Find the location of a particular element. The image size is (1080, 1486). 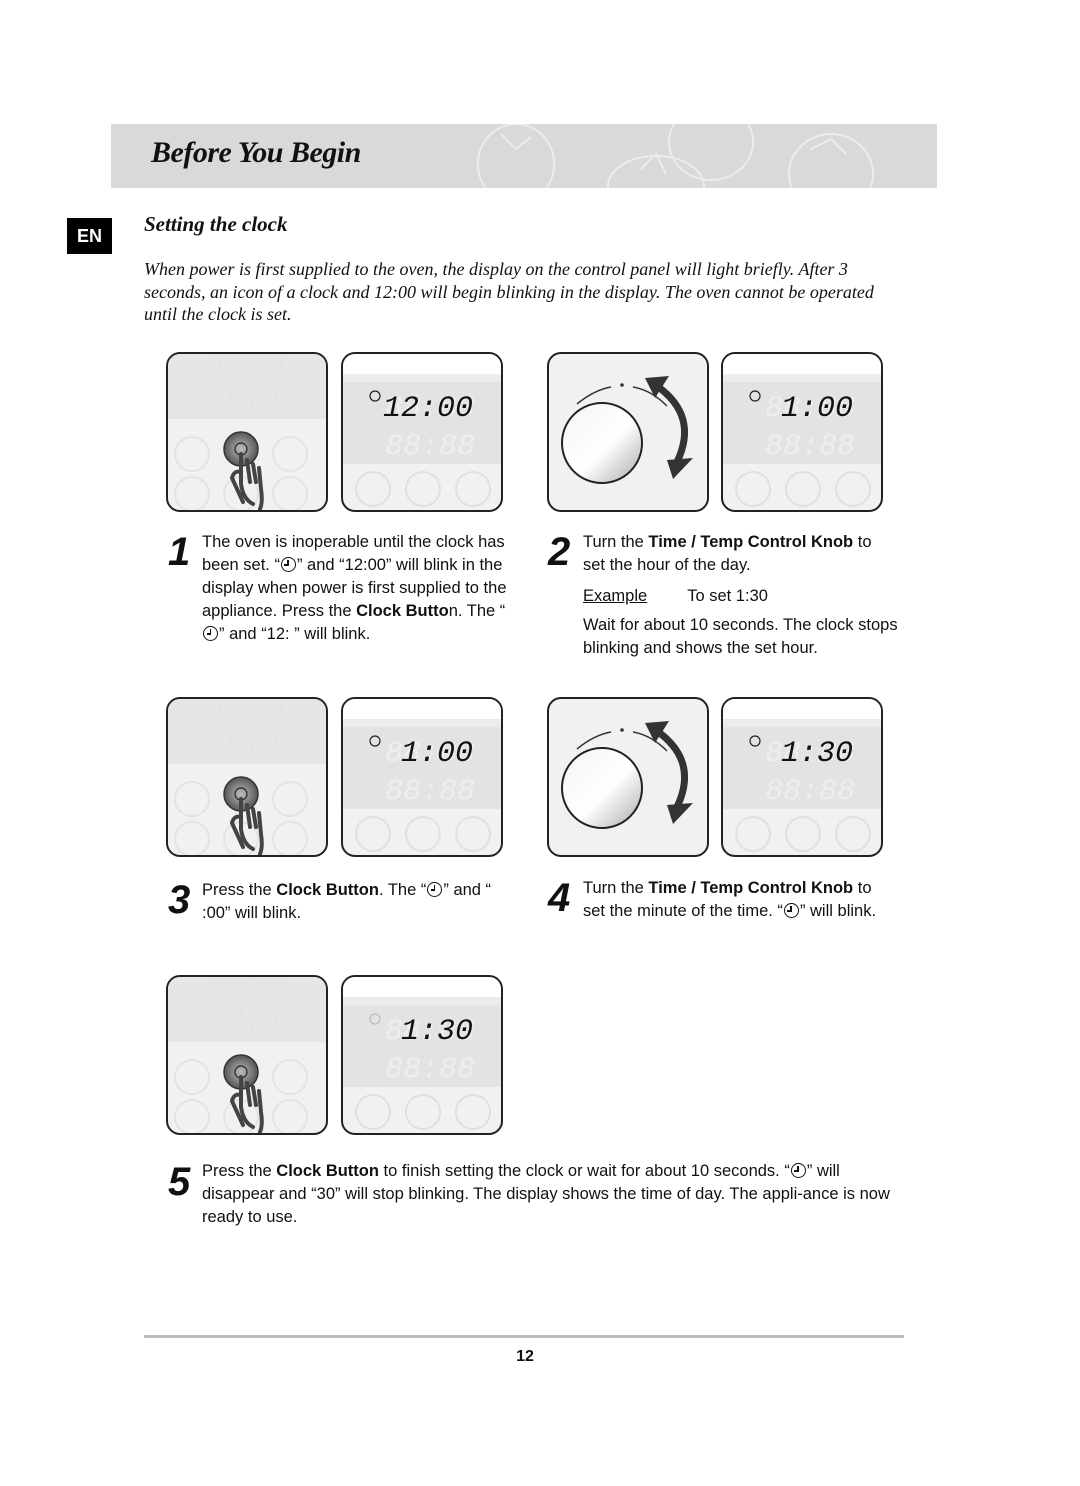

display-panel-step5: 88:88 1:30 88:88 is located at coordinates (422, 1055).